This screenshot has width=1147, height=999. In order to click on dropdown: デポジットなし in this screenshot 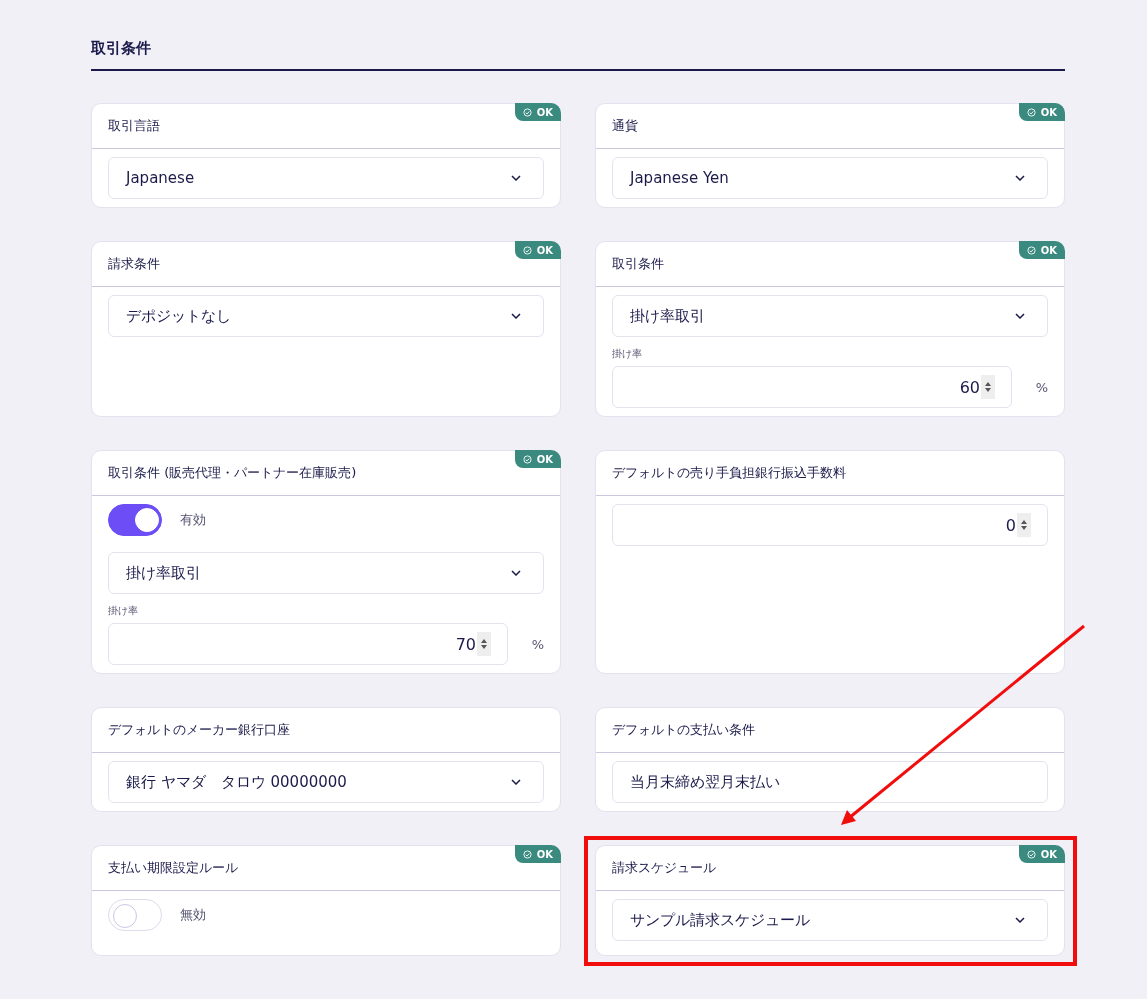, I will do `click(326, 316)`.